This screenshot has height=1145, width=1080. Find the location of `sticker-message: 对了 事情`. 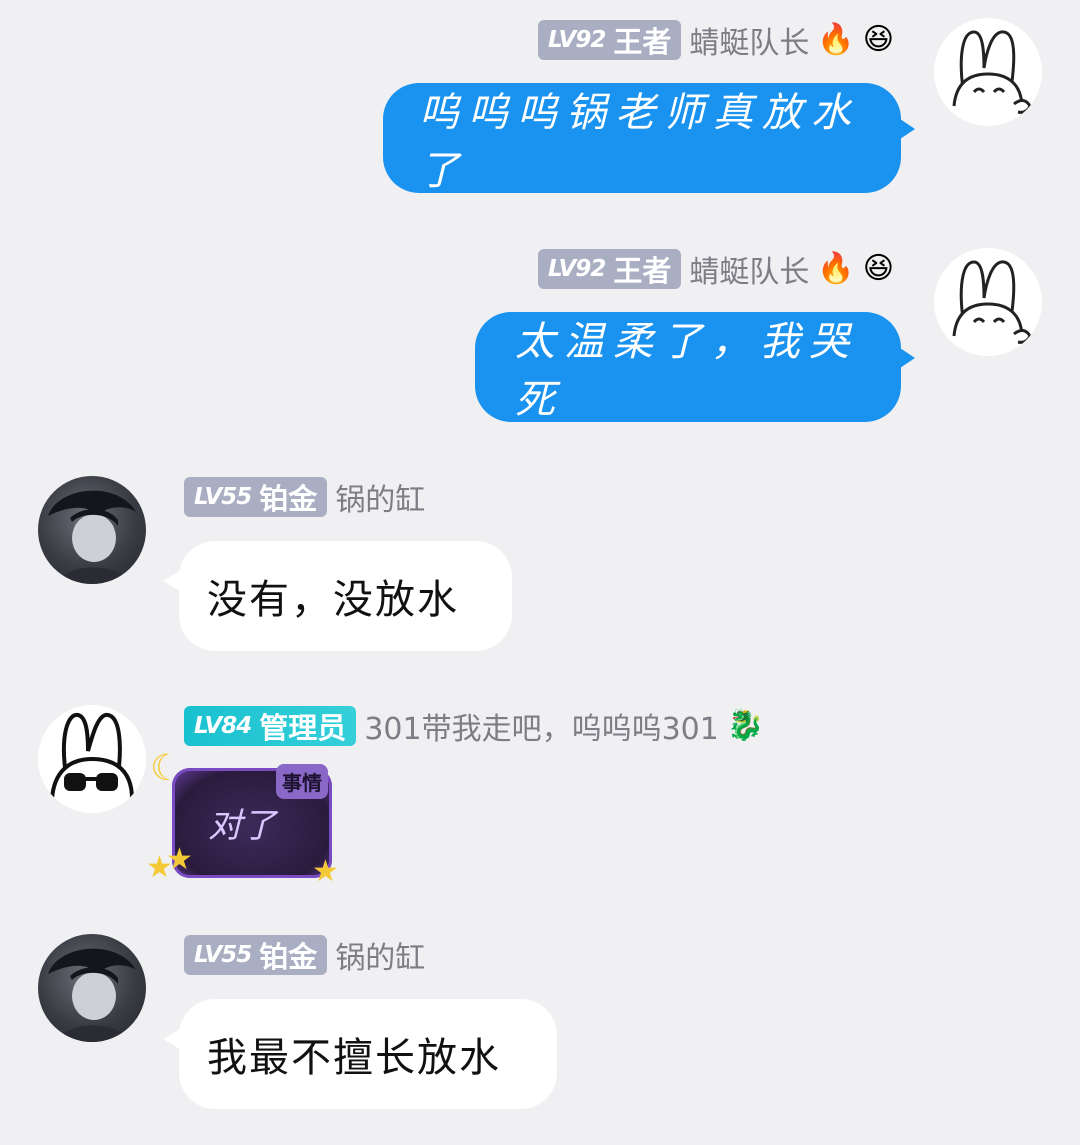

sticker-message: 对了 事情 is located at coordinates (252, 821).